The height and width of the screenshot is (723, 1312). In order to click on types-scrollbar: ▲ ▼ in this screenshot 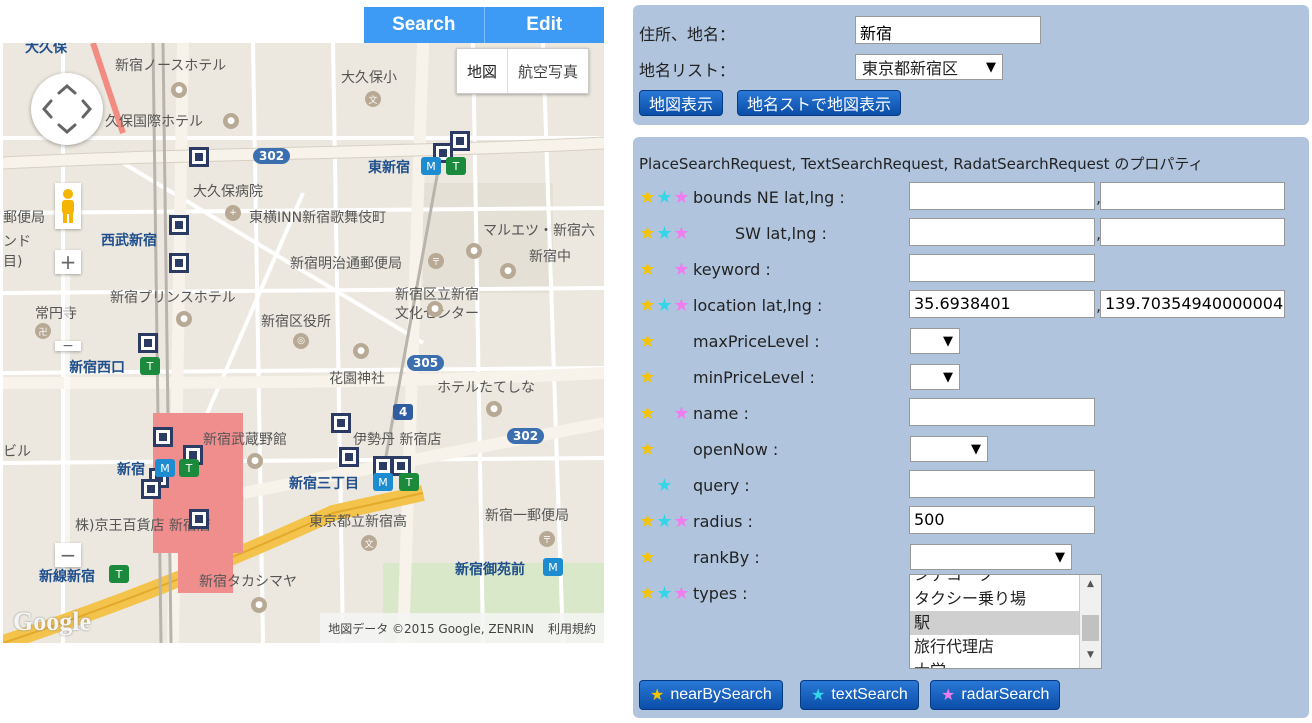, I will do `click(1090, 621)`.